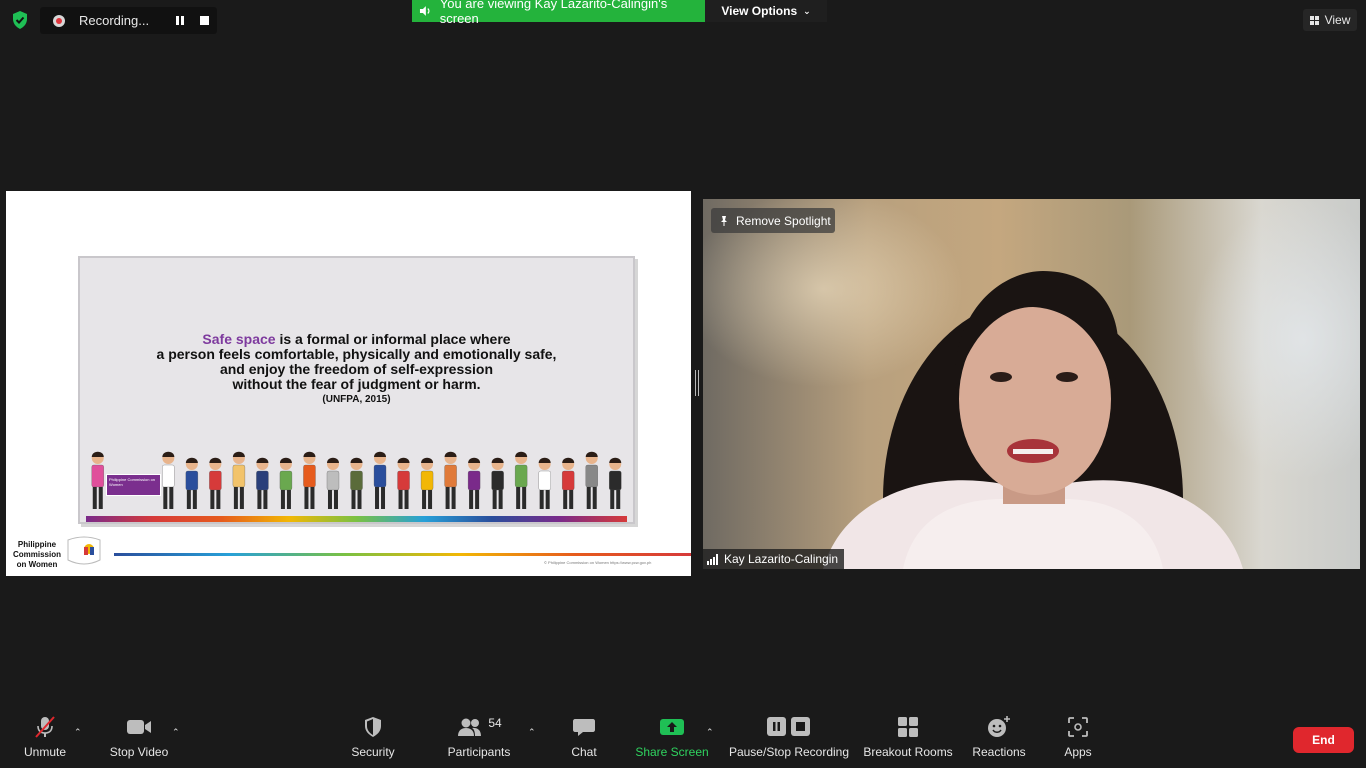 This screenshot has height=768, width=1366. Describe the element at coordinates (133, 485) in the screenshot. I see `pcw-badge: Philippine Commission on Women` at that location.